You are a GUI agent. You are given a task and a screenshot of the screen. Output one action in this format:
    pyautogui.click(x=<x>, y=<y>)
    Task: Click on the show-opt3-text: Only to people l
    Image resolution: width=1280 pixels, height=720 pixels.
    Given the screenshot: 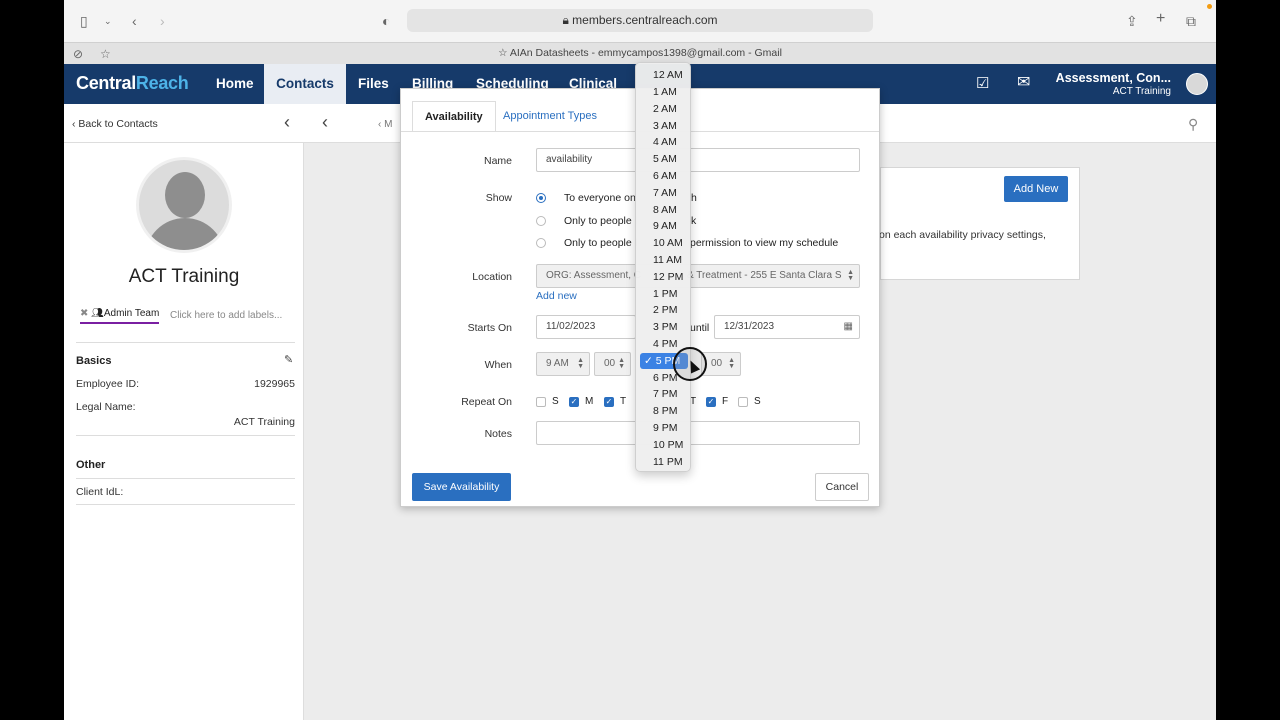 What is the action you would take?
    pyautogui.click(x=600, y=243)
    